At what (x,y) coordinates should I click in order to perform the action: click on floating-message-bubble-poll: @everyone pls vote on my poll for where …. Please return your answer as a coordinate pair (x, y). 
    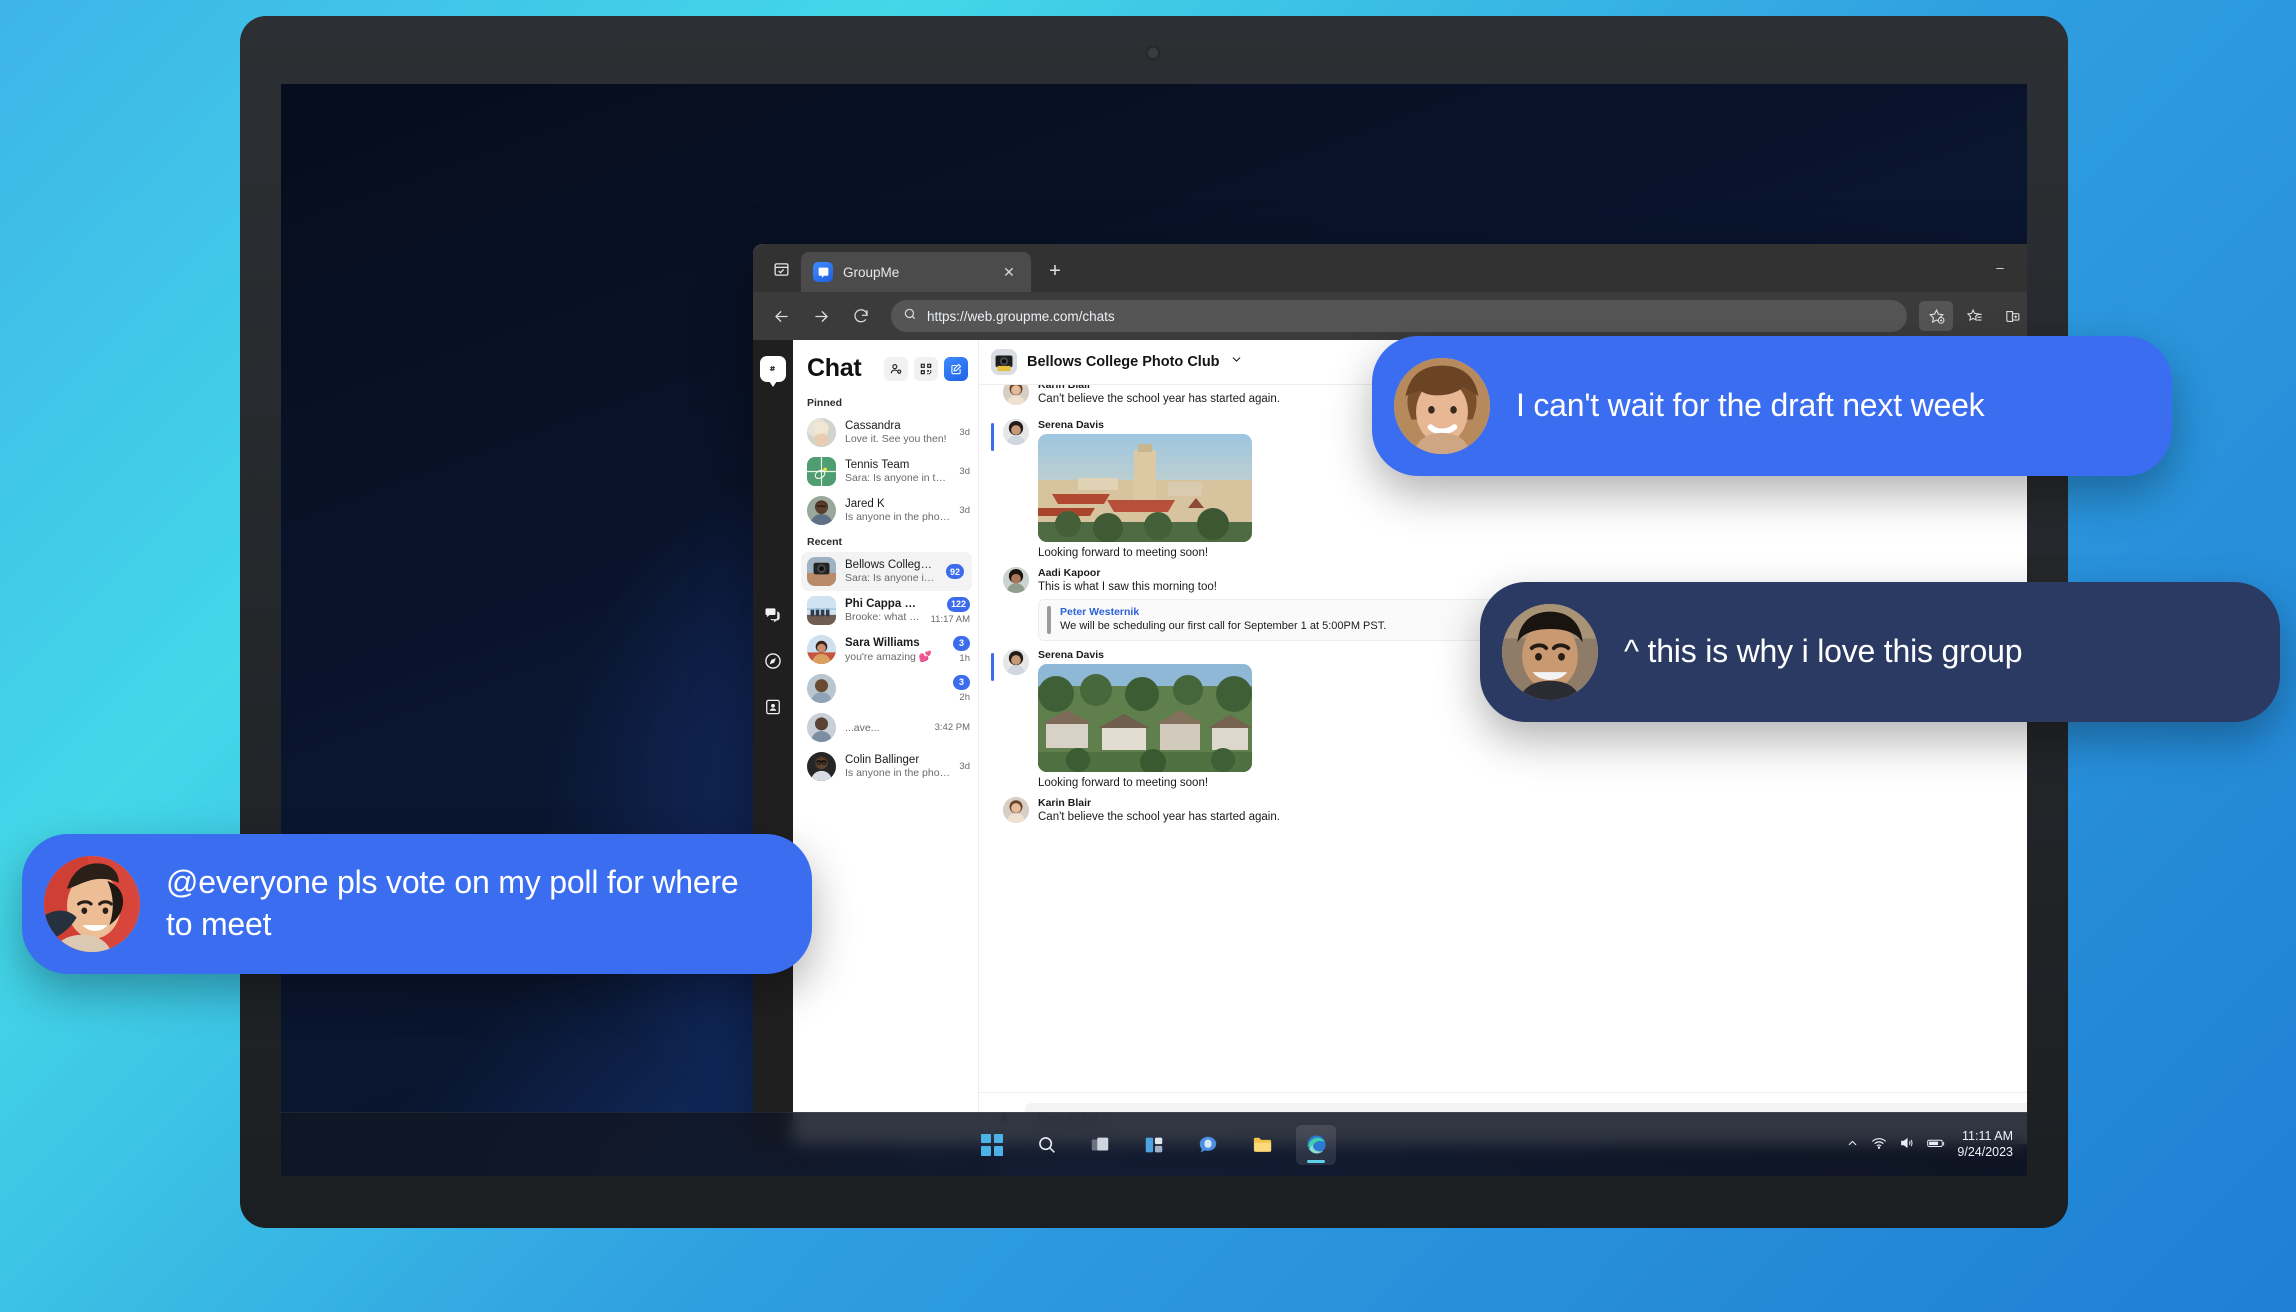
    Looking at the image, I should click on (417, 904).